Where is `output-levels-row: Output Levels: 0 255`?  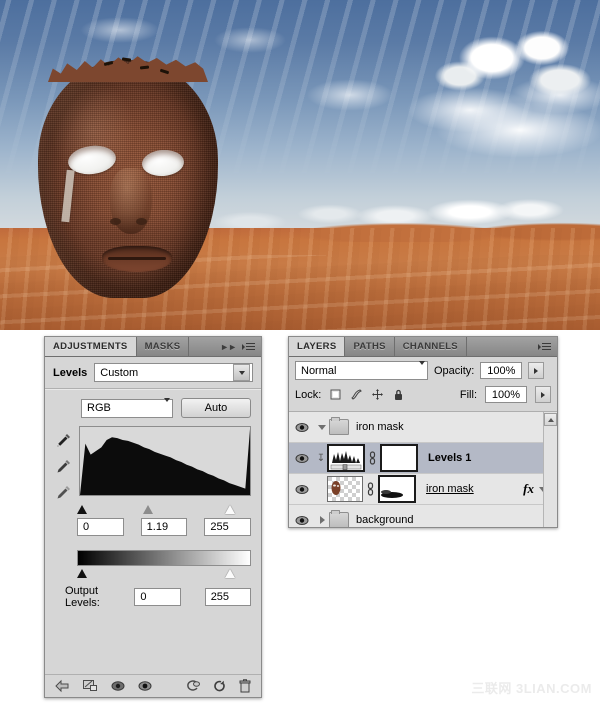 output-levels-row: Output Levels: 0 255 is located at coordinates (153, 594).